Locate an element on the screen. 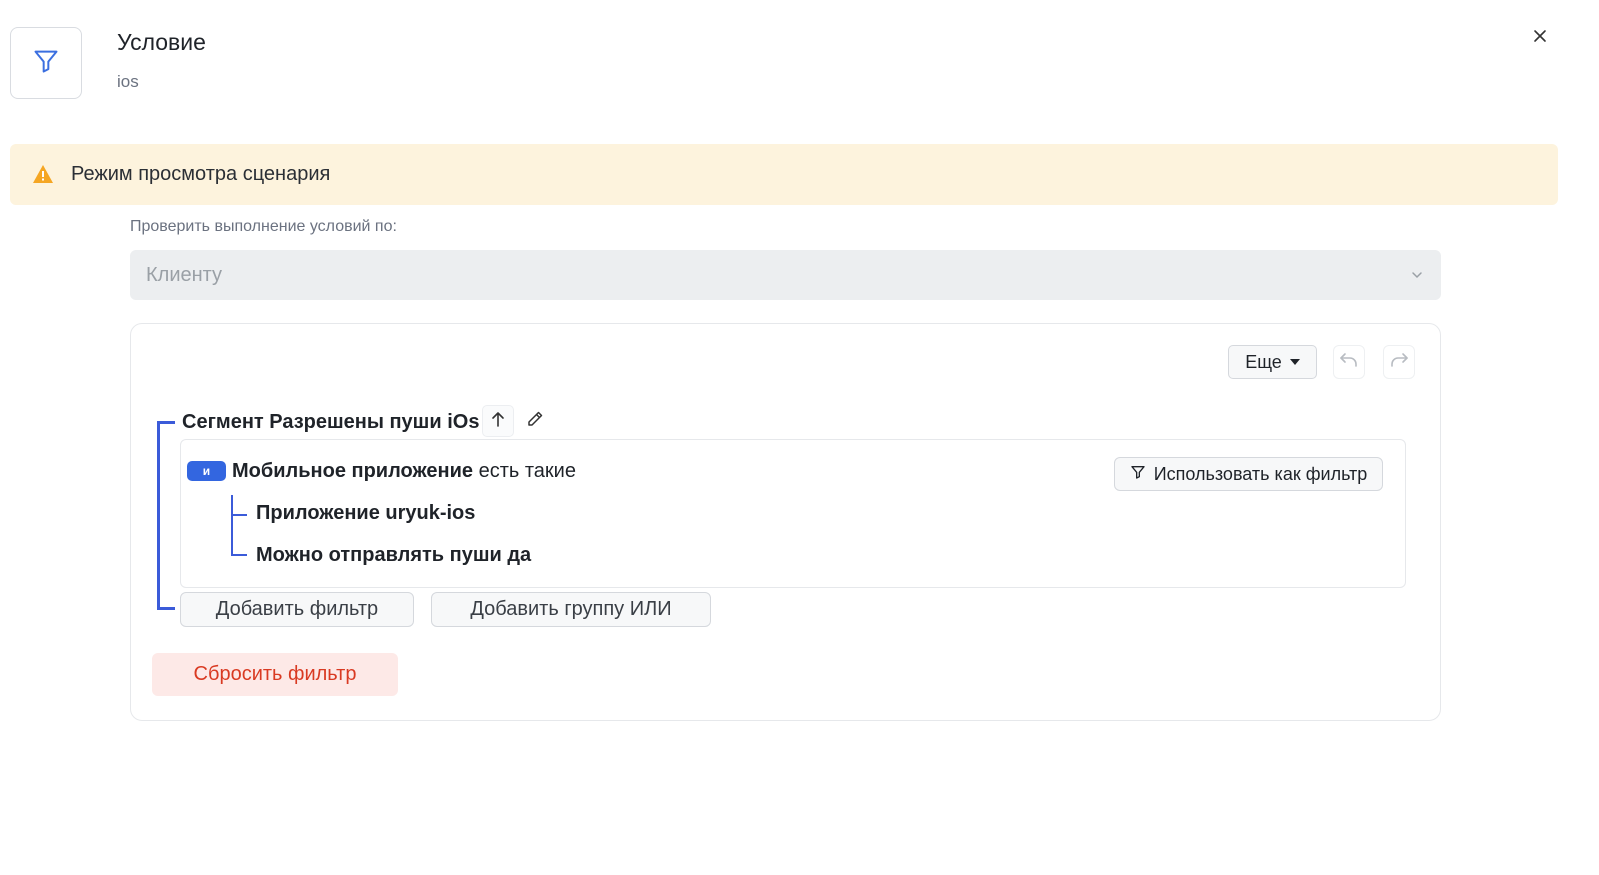  more-dropdown-button: Еще is located at coordinates (1272, 362).